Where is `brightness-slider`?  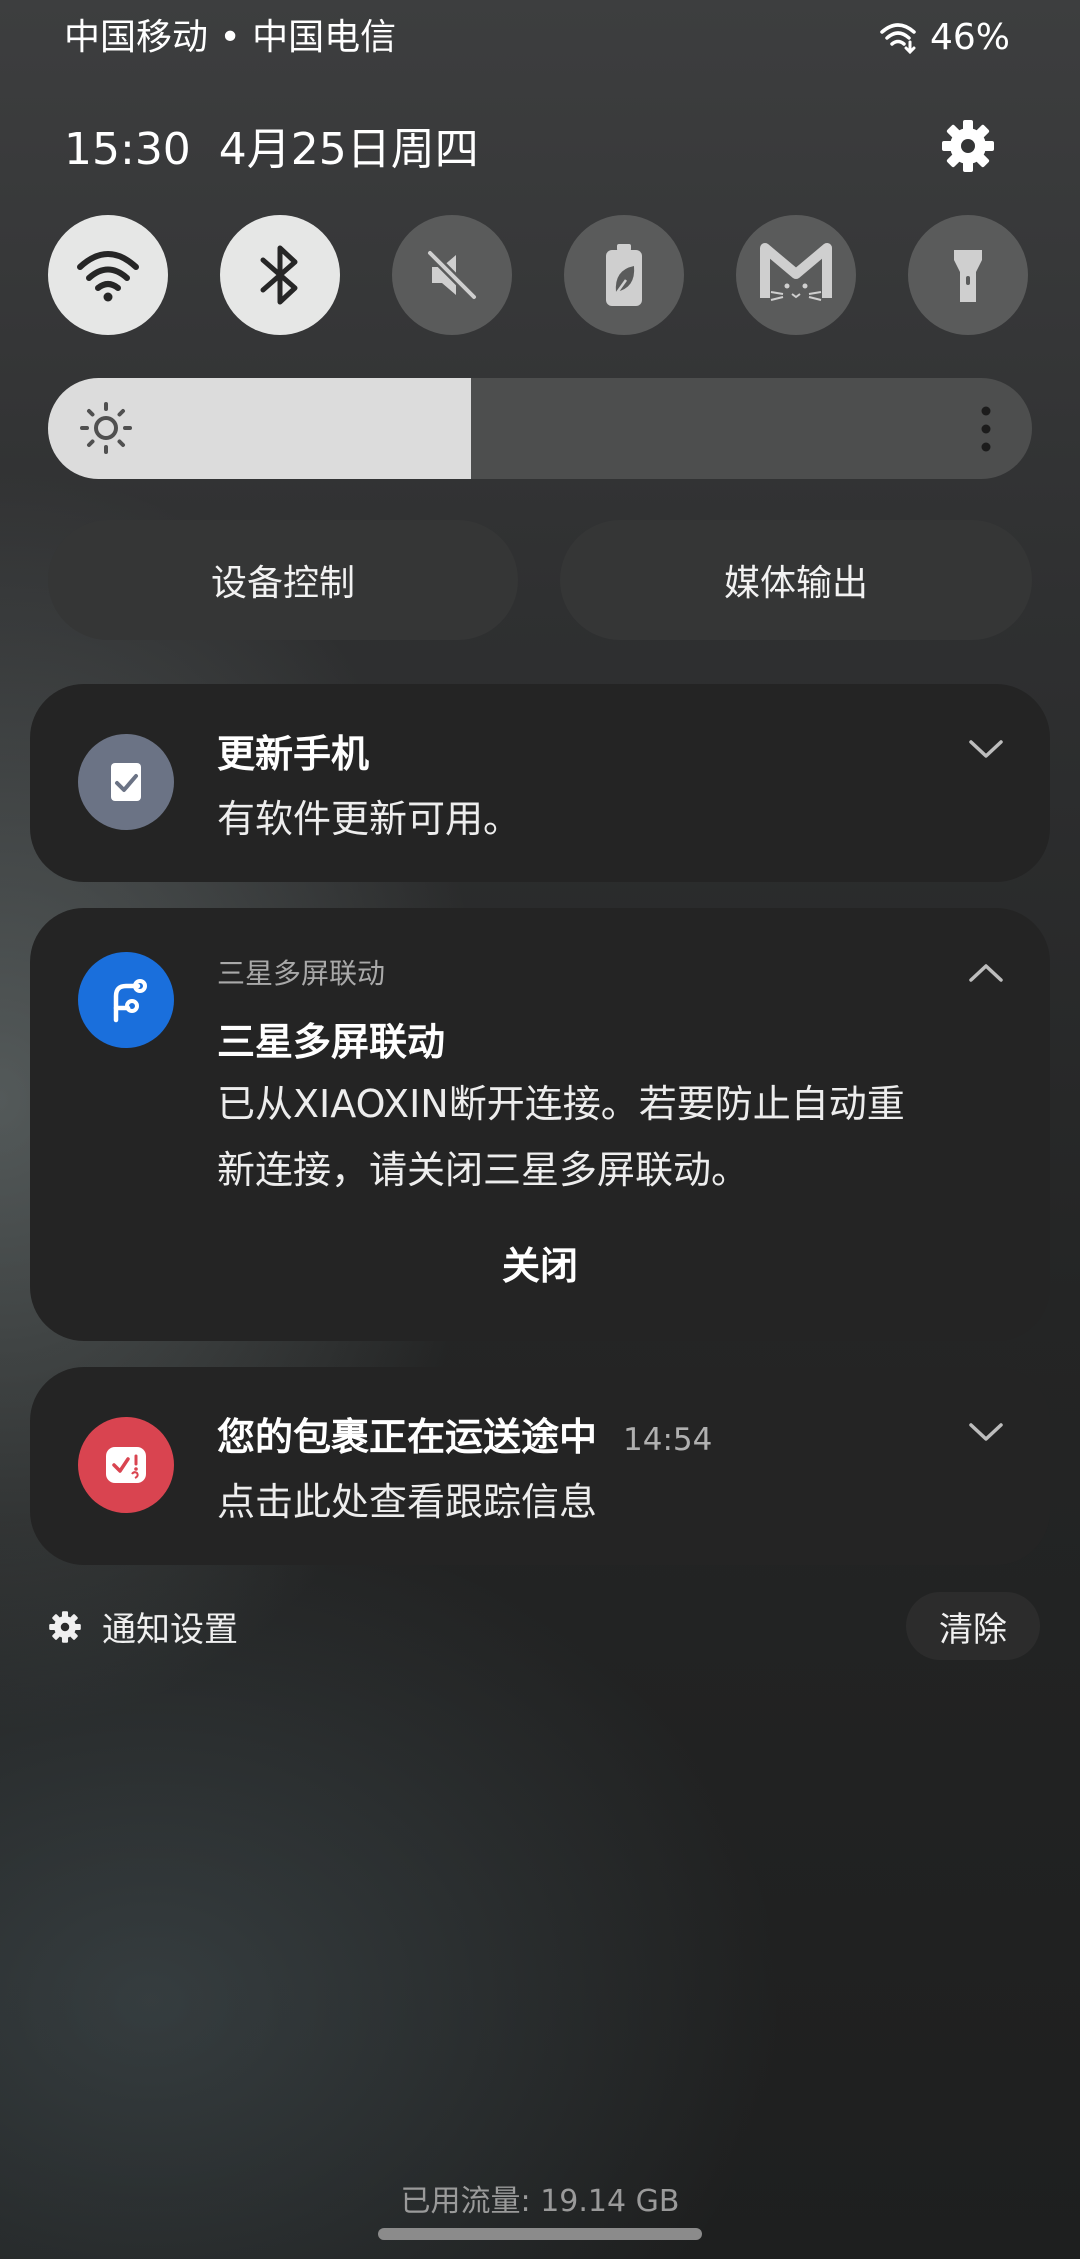 brightness-slider is located at coordinates (540, 428).